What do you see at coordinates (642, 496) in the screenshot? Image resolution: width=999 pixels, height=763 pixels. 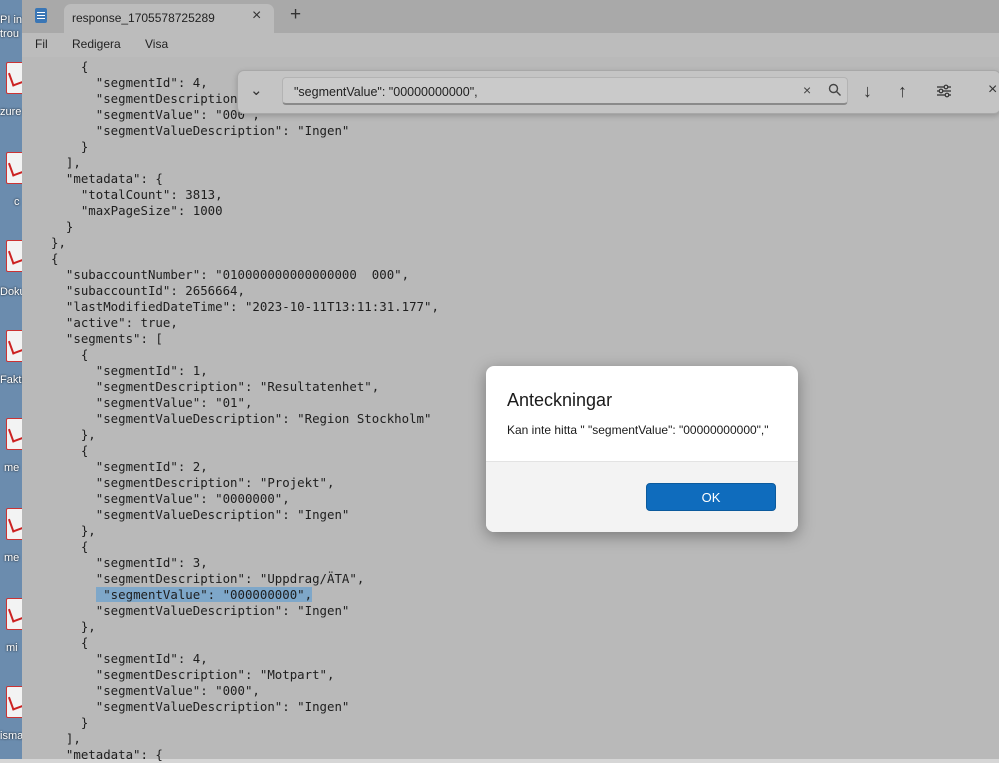 I see `dialog-footer: OK` at bounding box center [642, 496].